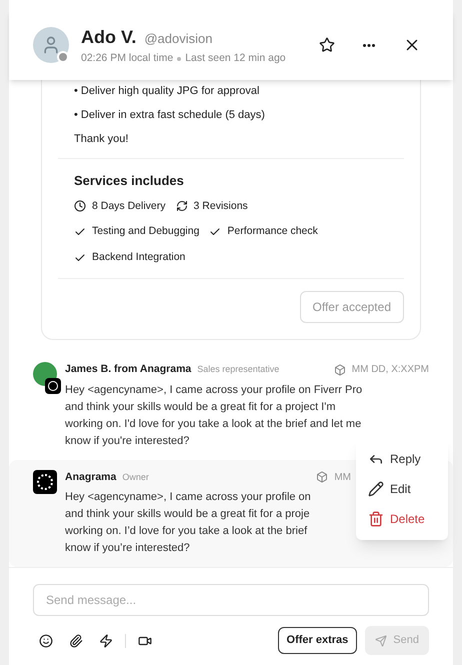 The image size is (462, 665). I want to click on logo-badge, so click(53, 386).